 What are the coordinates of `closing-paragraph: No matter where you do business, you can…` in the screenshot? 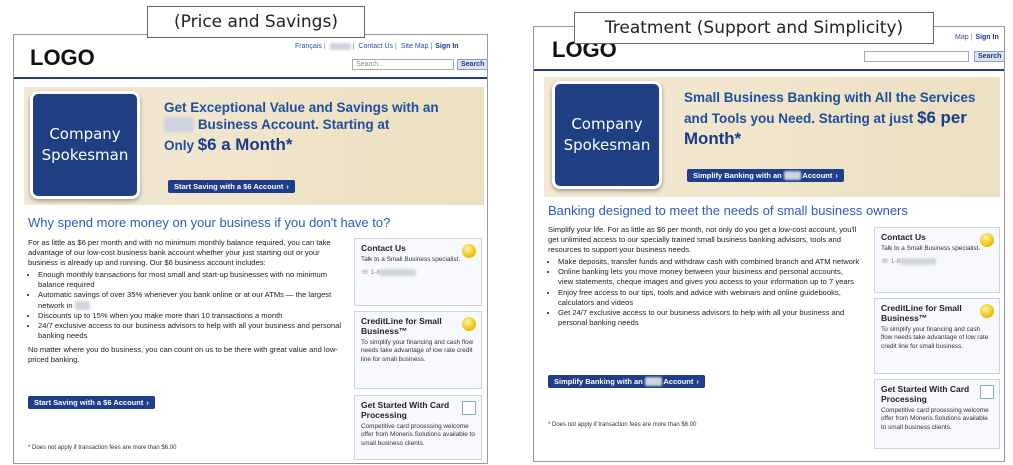 It's located at (183, 354).